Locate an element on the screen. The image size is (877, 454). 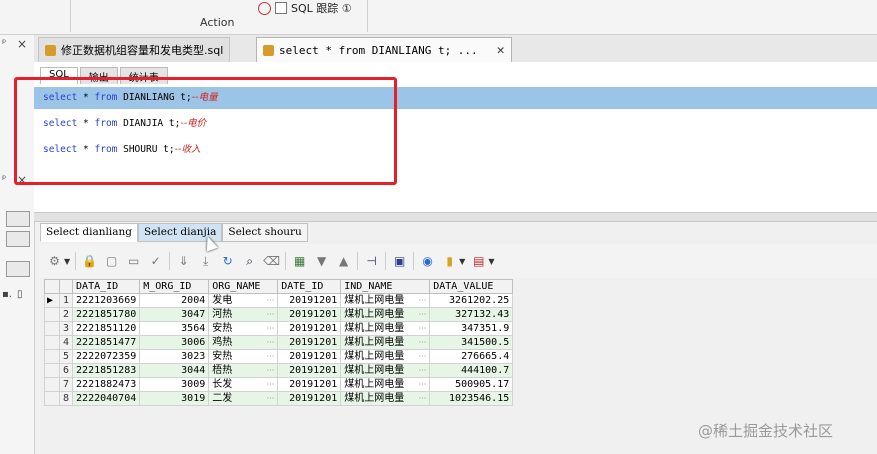
split-icon: ⊣ is located at coordinates (371, 261).